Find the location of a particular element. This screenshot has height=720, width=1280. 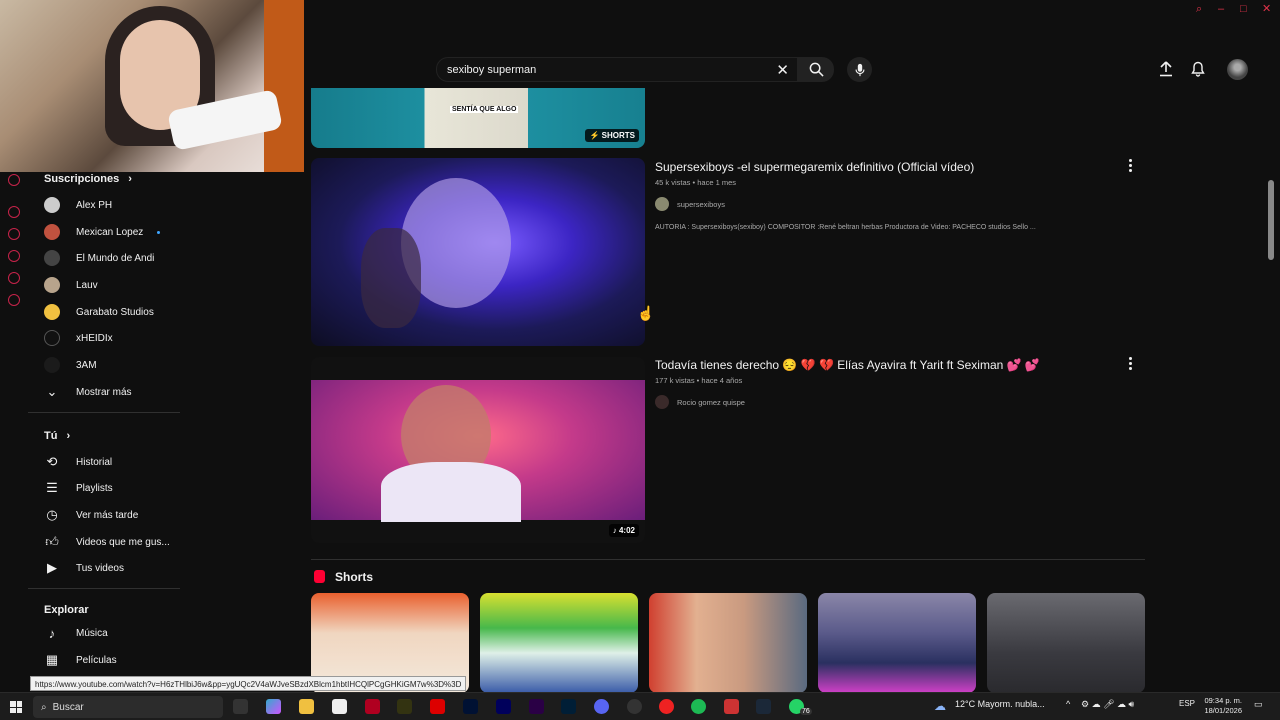

minimize-button: – is located at coordinates (1223, 9).